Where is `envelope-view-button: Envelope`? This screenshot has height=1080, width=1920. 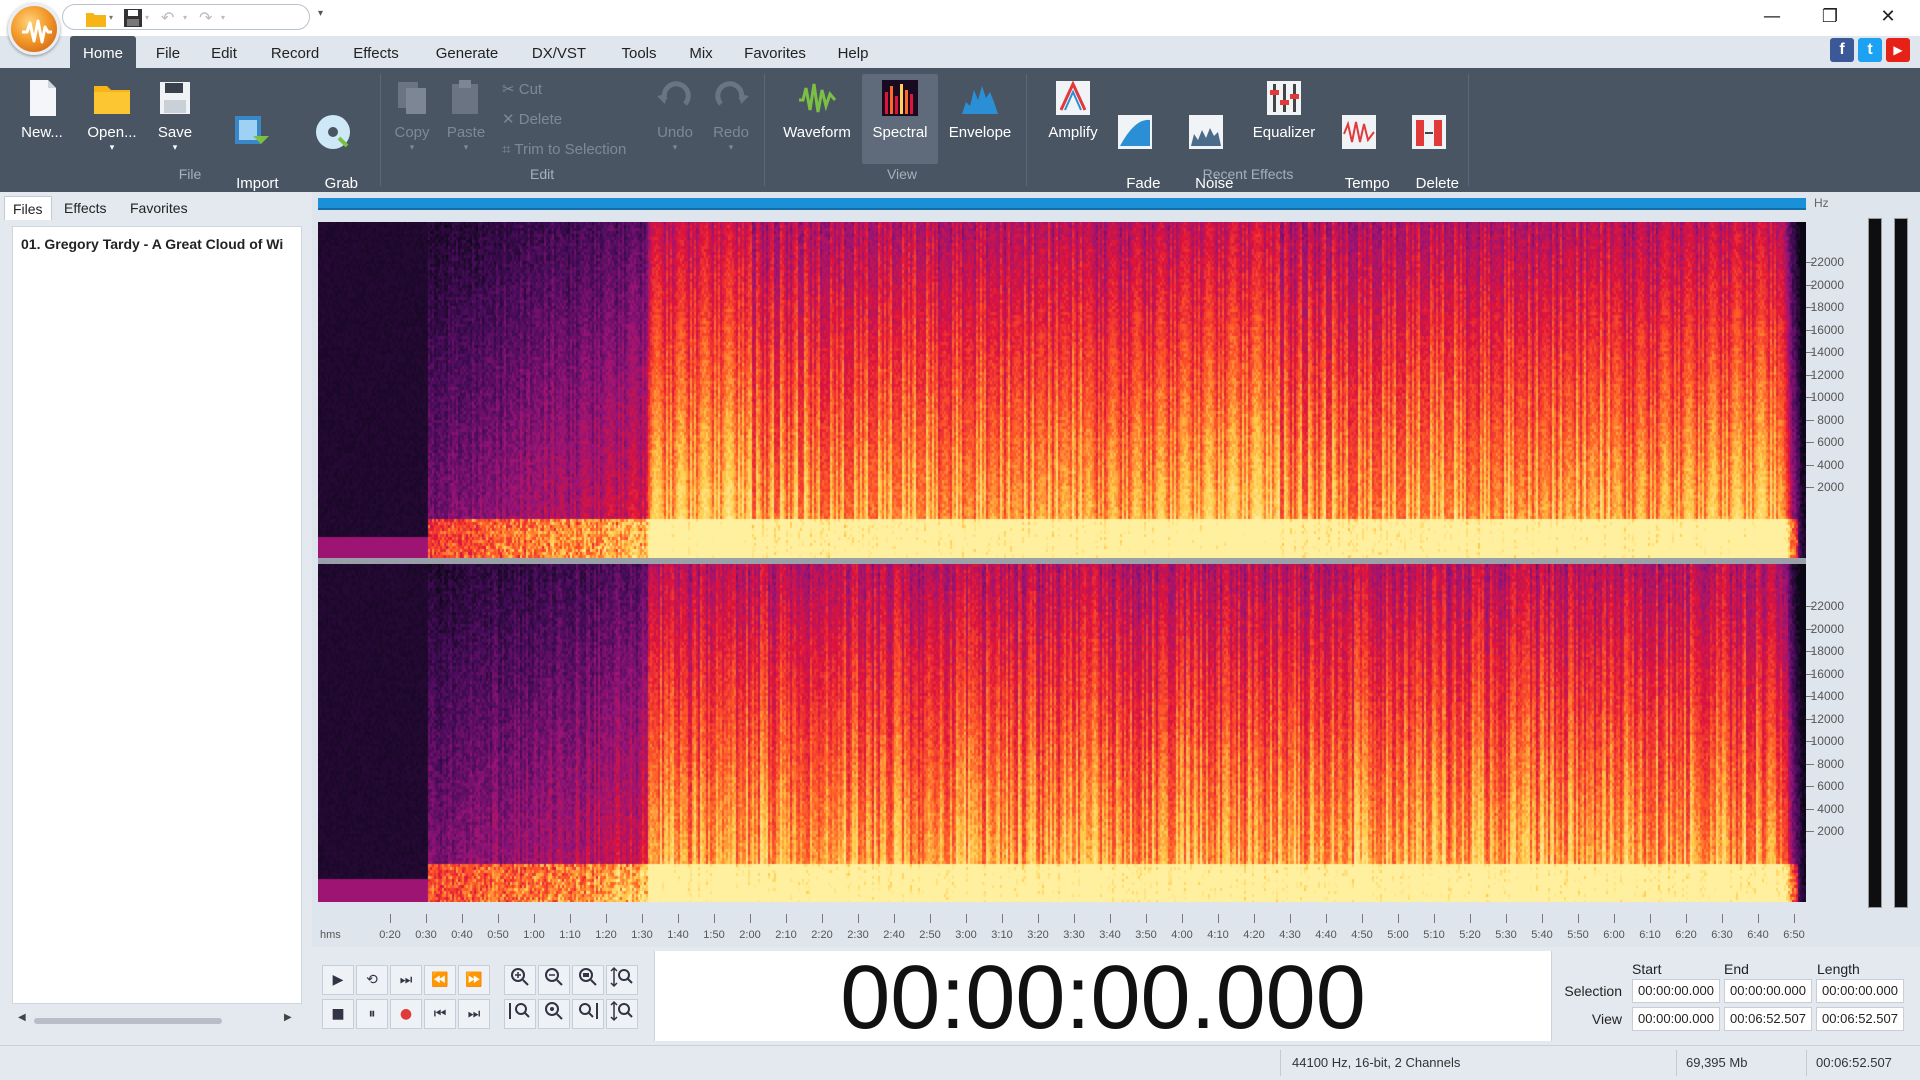
envelope-view-button: Envelope is located at coordinates (980, 109).